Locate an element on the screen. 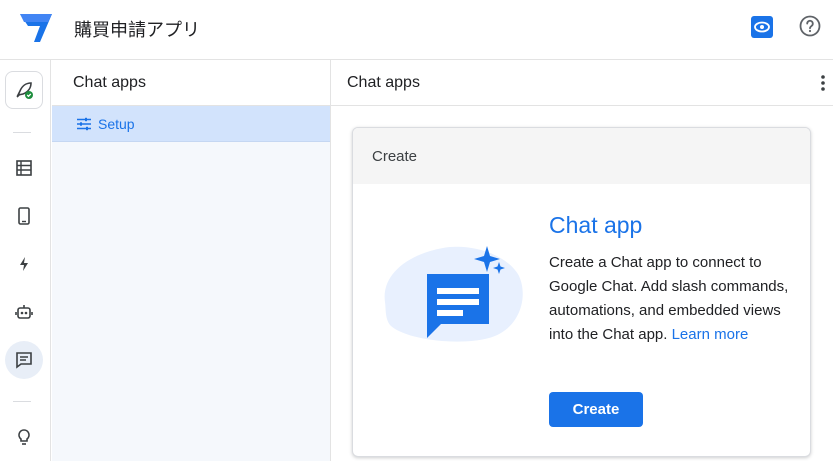 The width and height of the screenshot is (833, 461). left-rail is located at coordinates (25, 260).